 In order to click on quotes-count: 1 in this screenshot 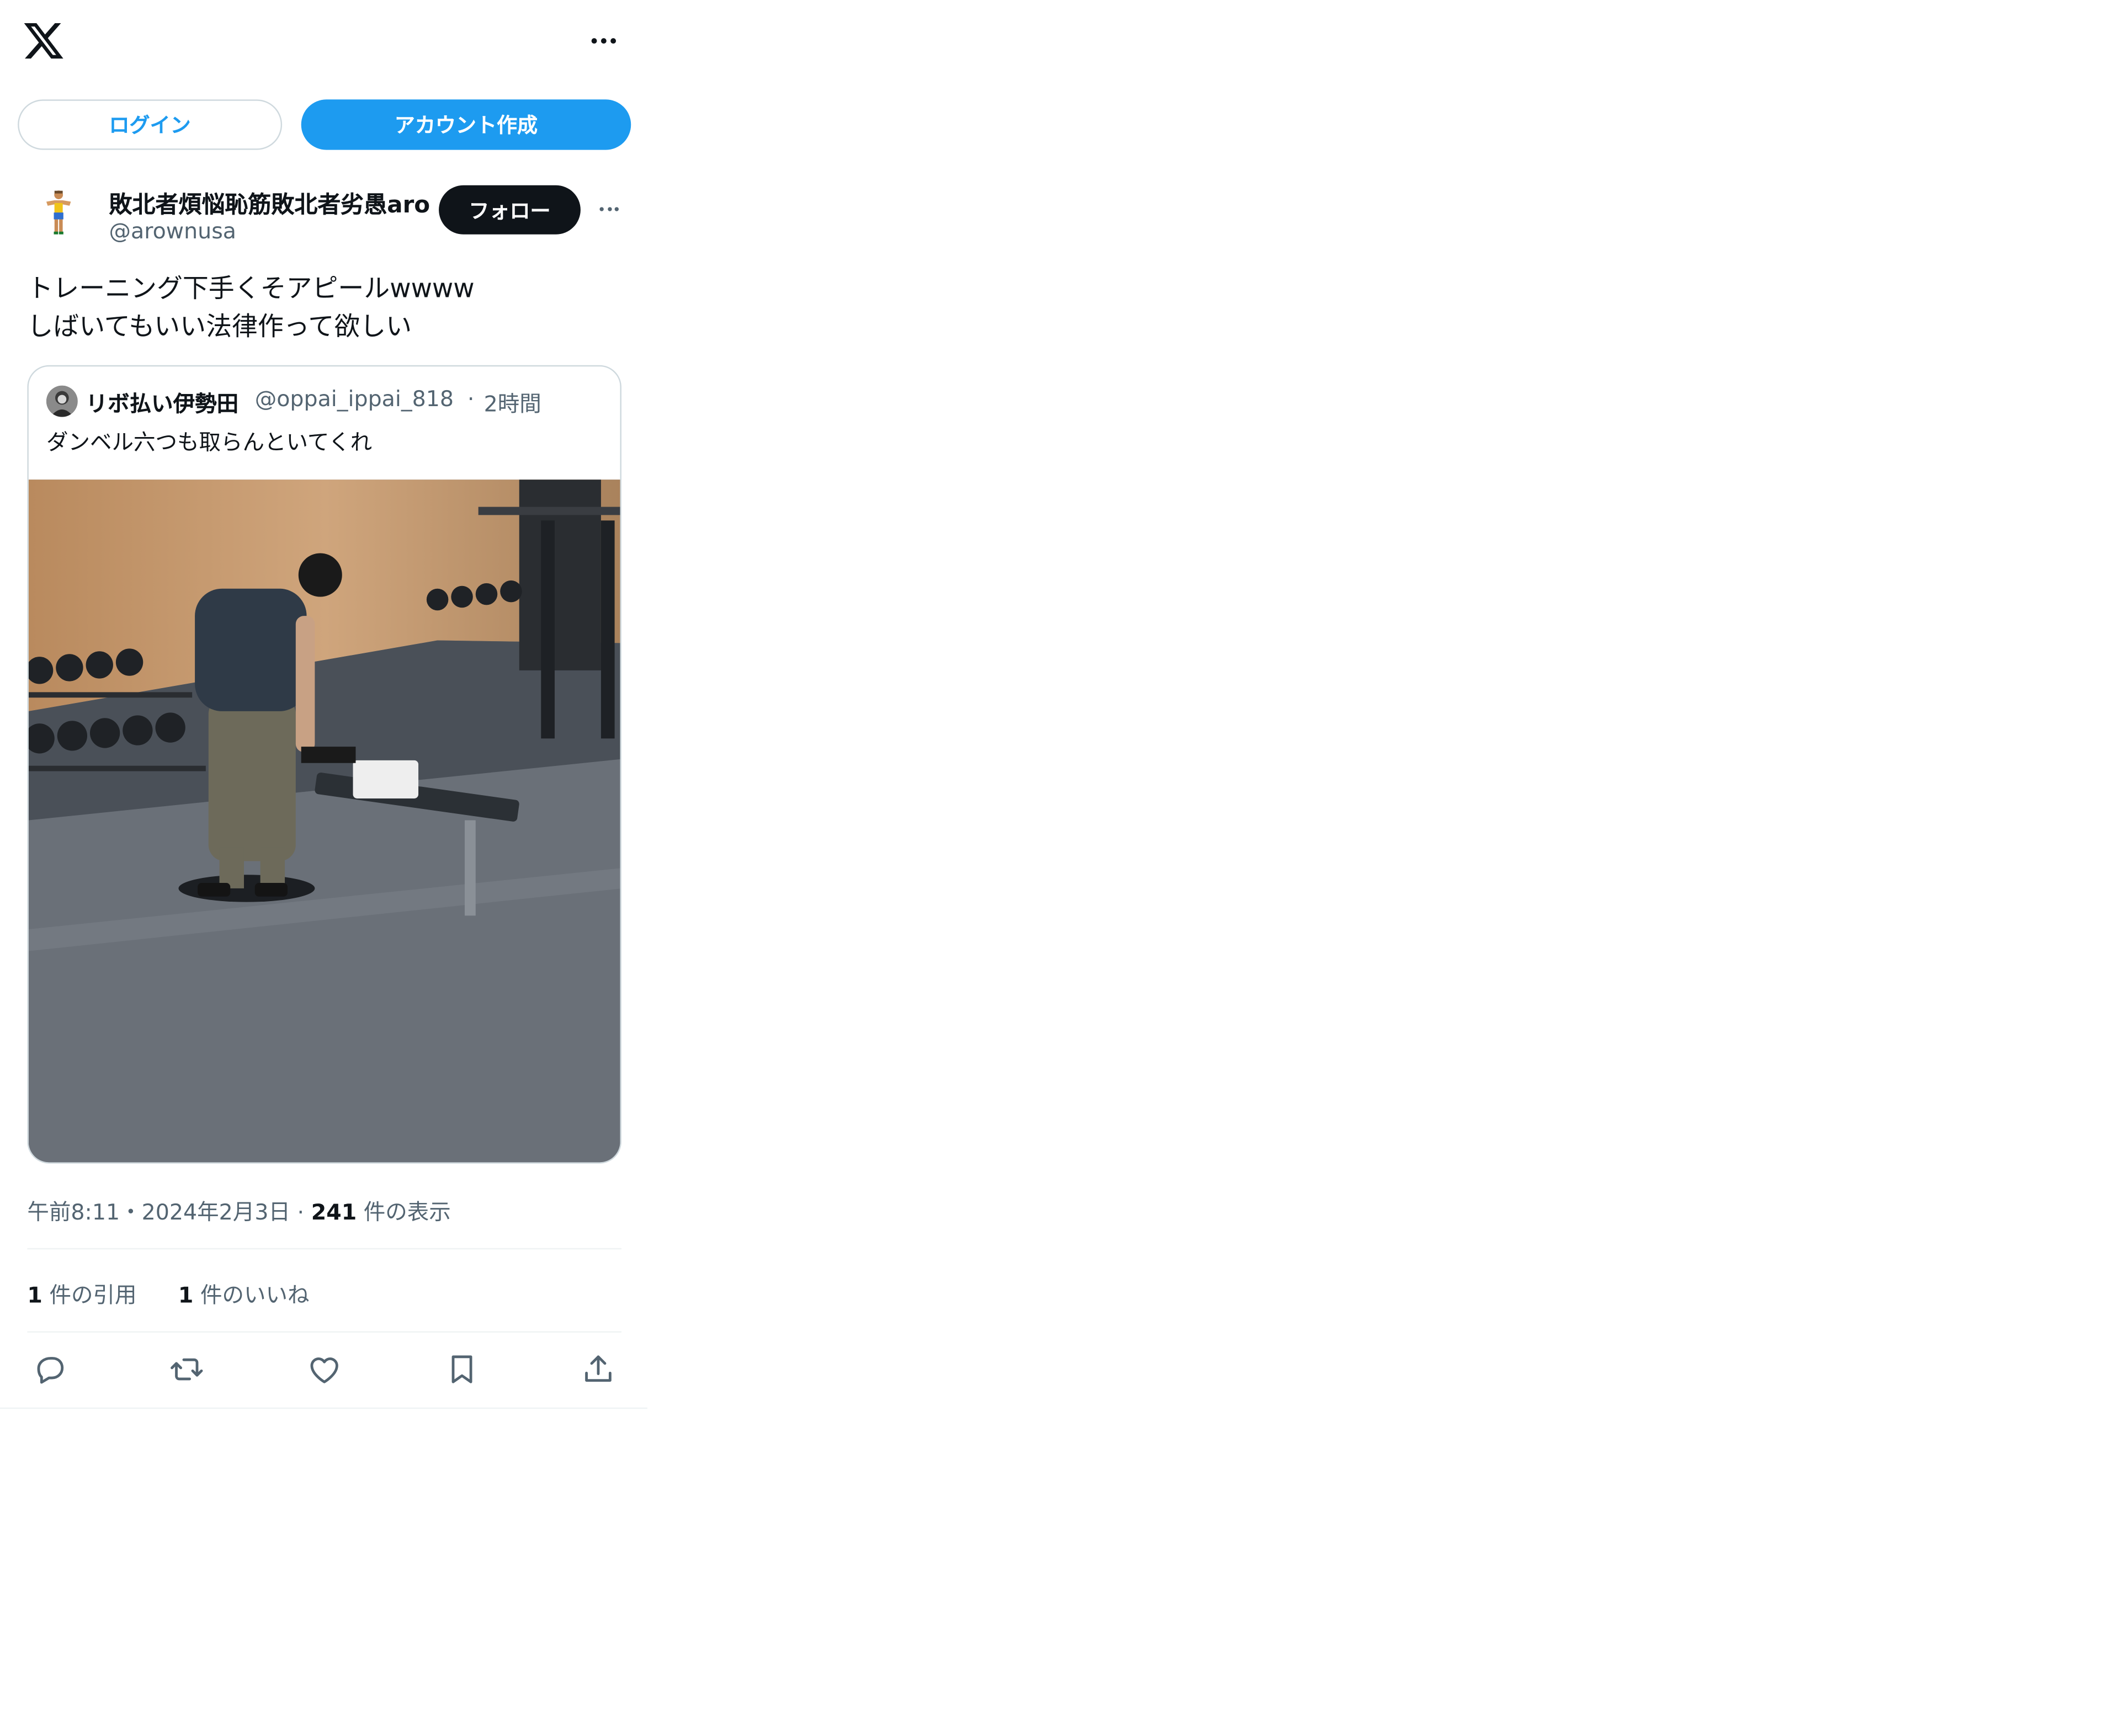, I will do `click(34, 1295)`.